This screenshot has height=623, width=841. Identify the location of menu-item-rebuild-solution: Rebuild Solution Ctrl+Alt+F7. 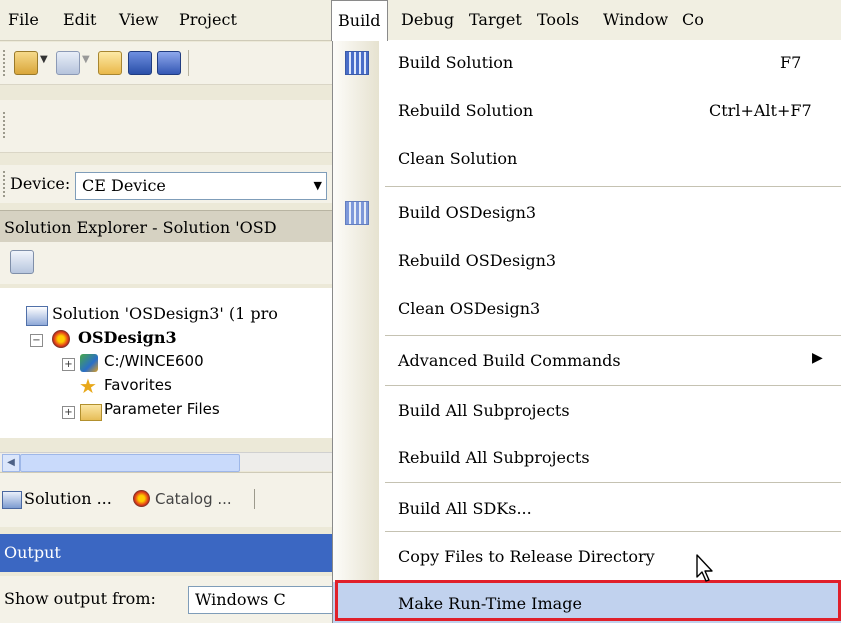
(587, 110).